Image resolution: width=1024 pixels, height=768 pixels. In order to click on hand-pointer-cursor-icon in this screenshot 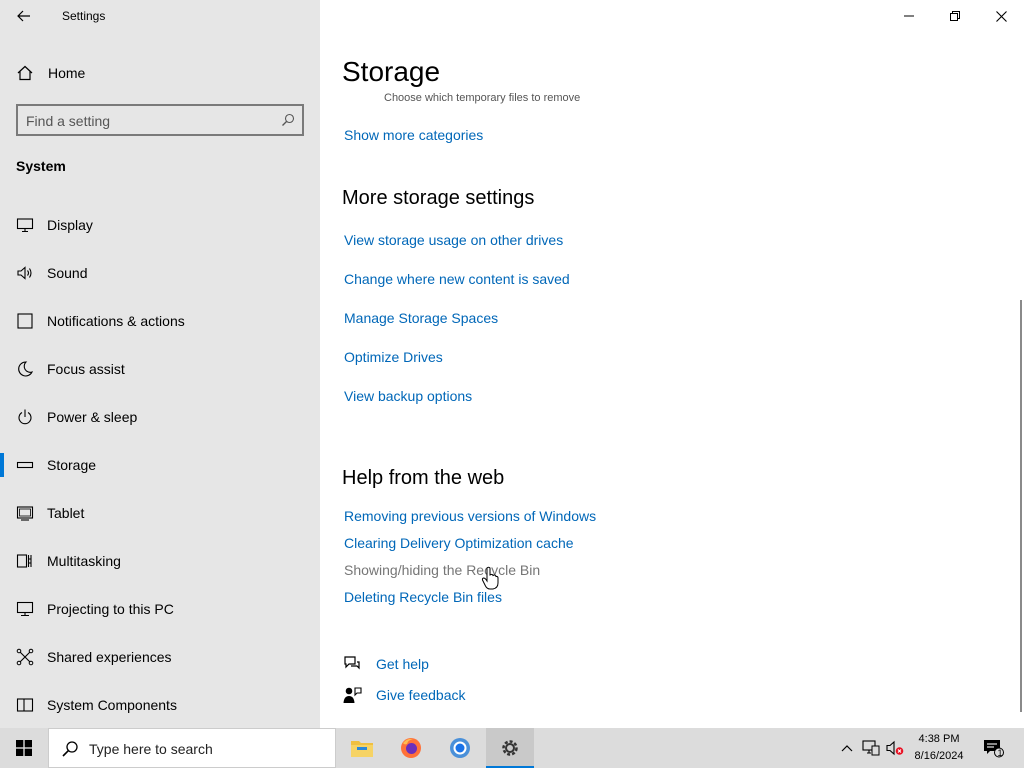, I will do `click(490, 578)`.